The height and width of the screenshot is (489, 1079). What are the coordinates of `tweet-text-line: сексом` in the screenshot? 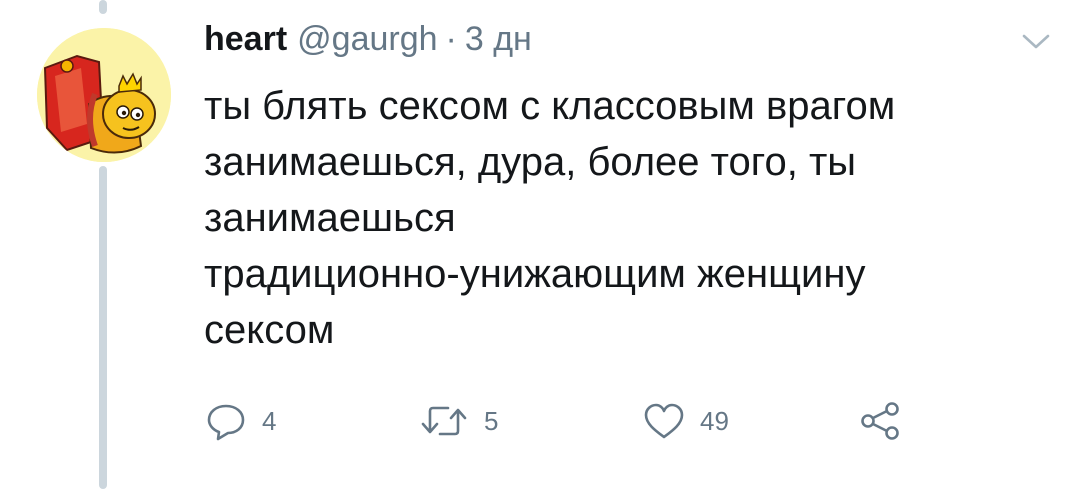 It's located at (269, 330).